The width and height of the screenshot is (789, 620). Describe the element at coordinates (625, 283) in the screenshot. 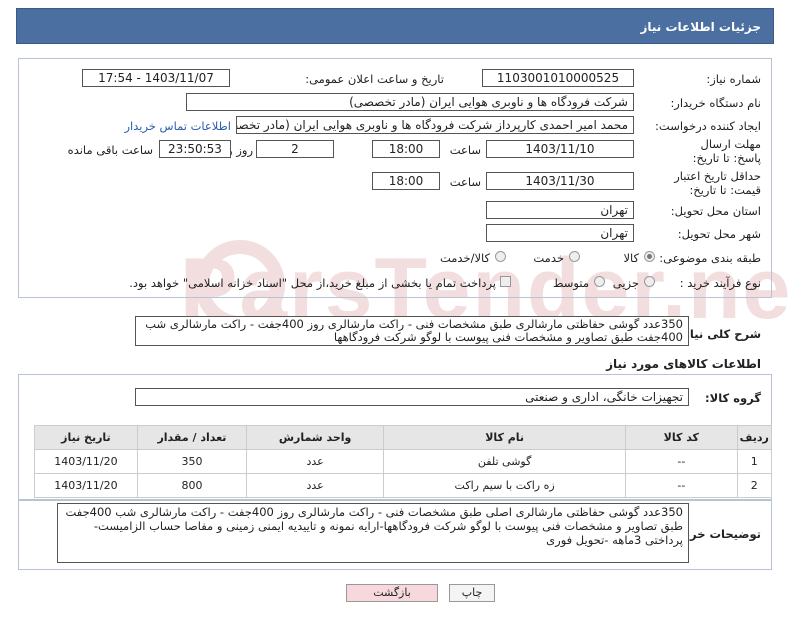

I see `process-option-minor: جزیی` at that location.